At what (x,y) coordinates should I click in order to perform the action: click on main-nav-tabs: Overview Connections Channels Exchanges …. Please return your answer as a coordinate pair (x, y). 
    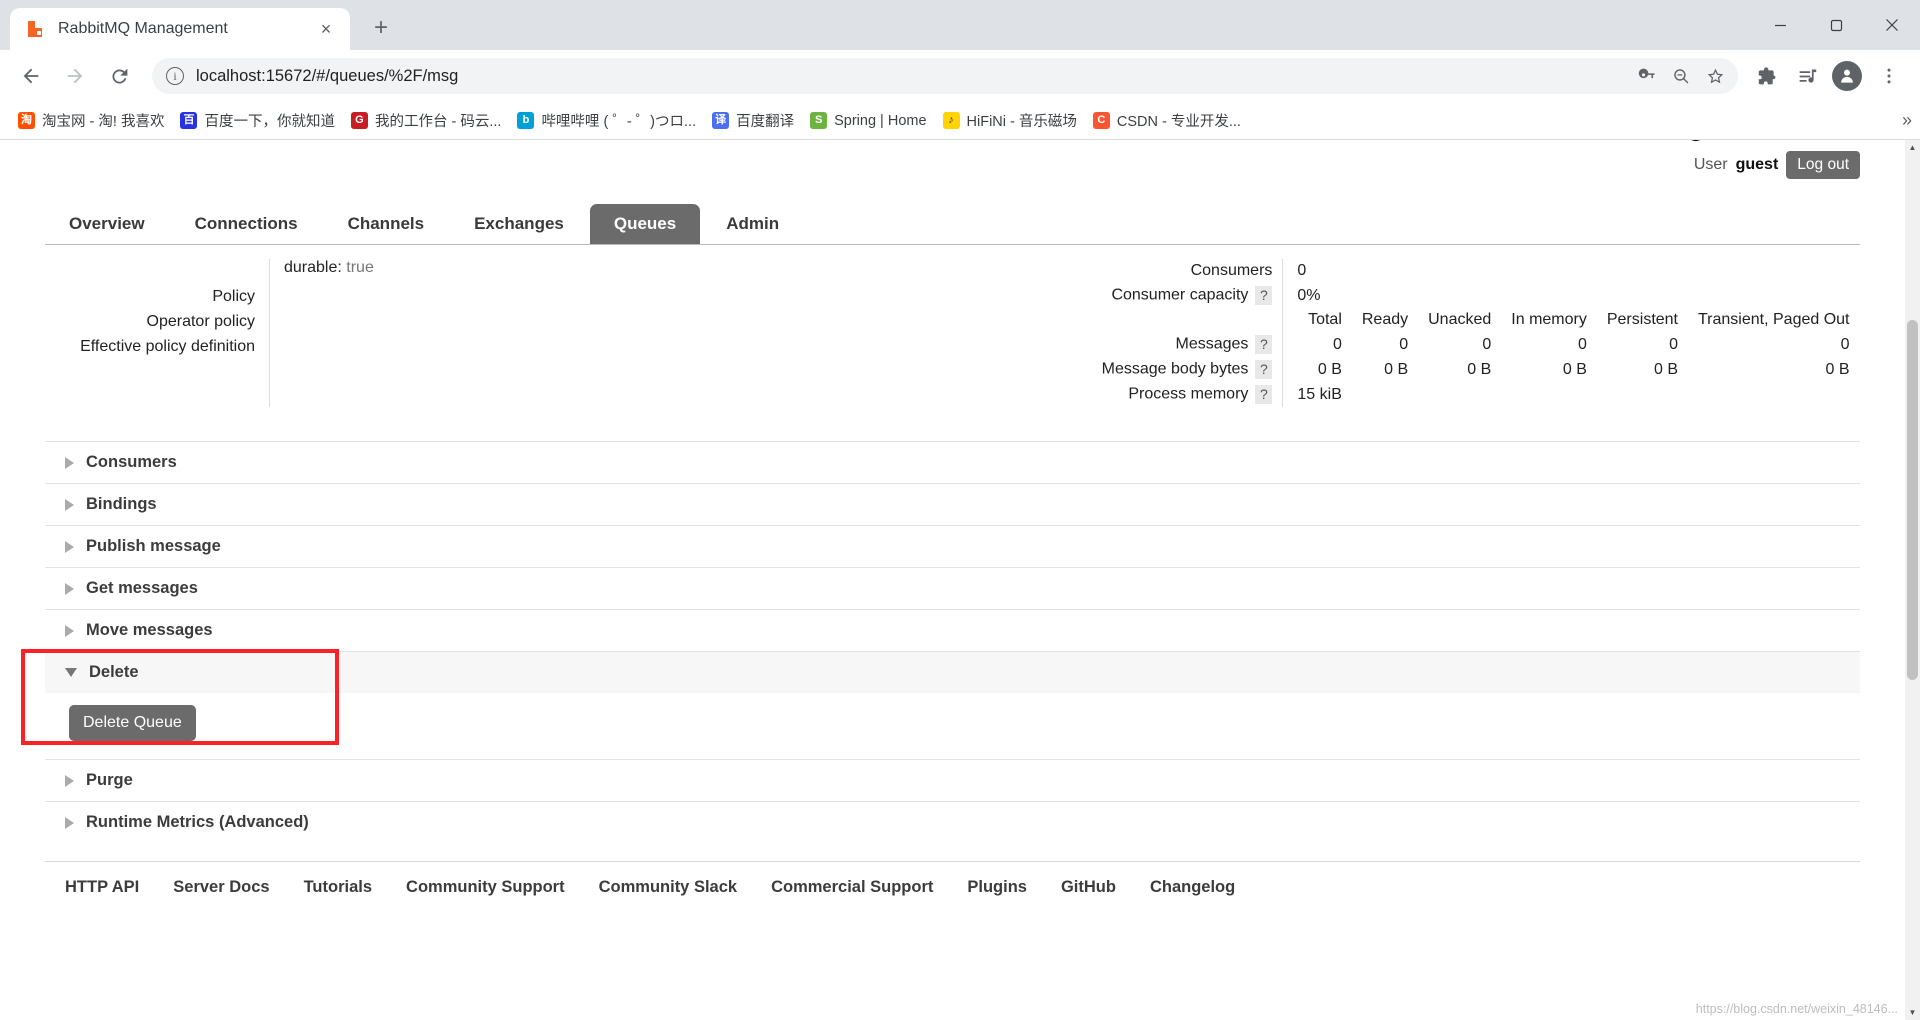
    Looking at the image, I should click on (952, 224).